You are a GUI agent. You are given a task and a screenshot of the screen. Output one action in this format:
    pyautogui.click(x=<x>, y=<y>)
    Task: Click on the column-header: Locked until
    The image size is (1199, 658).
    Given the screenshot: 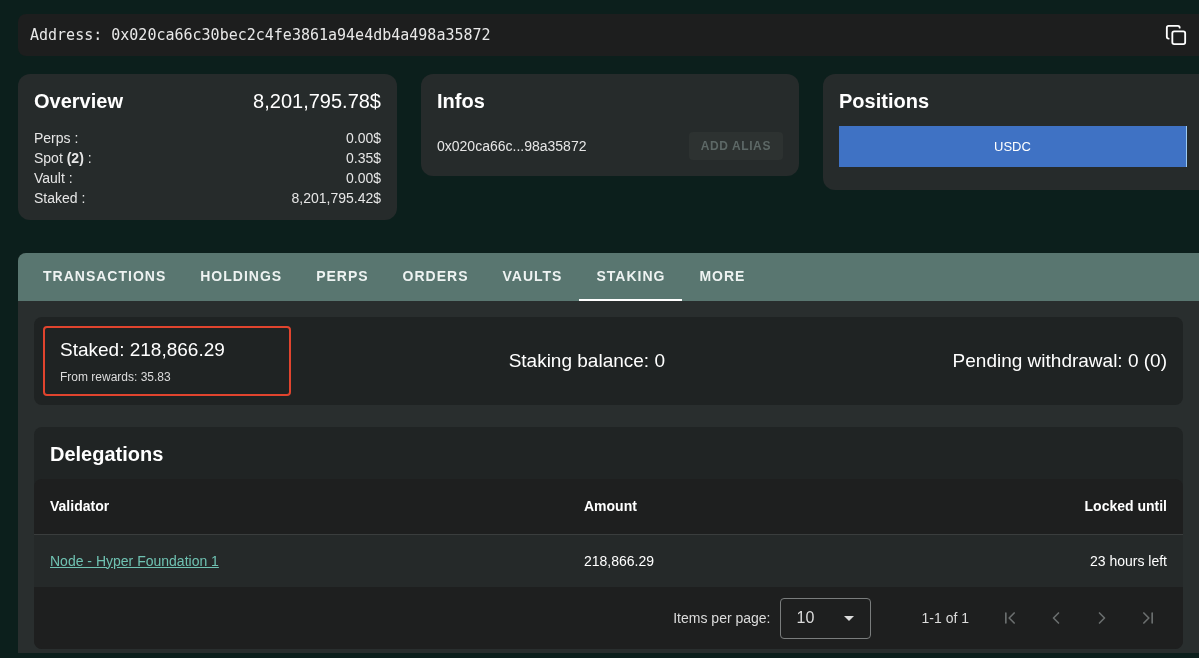 What is the action you would take?
    pyautogui.click(x=1125, y=506)
    